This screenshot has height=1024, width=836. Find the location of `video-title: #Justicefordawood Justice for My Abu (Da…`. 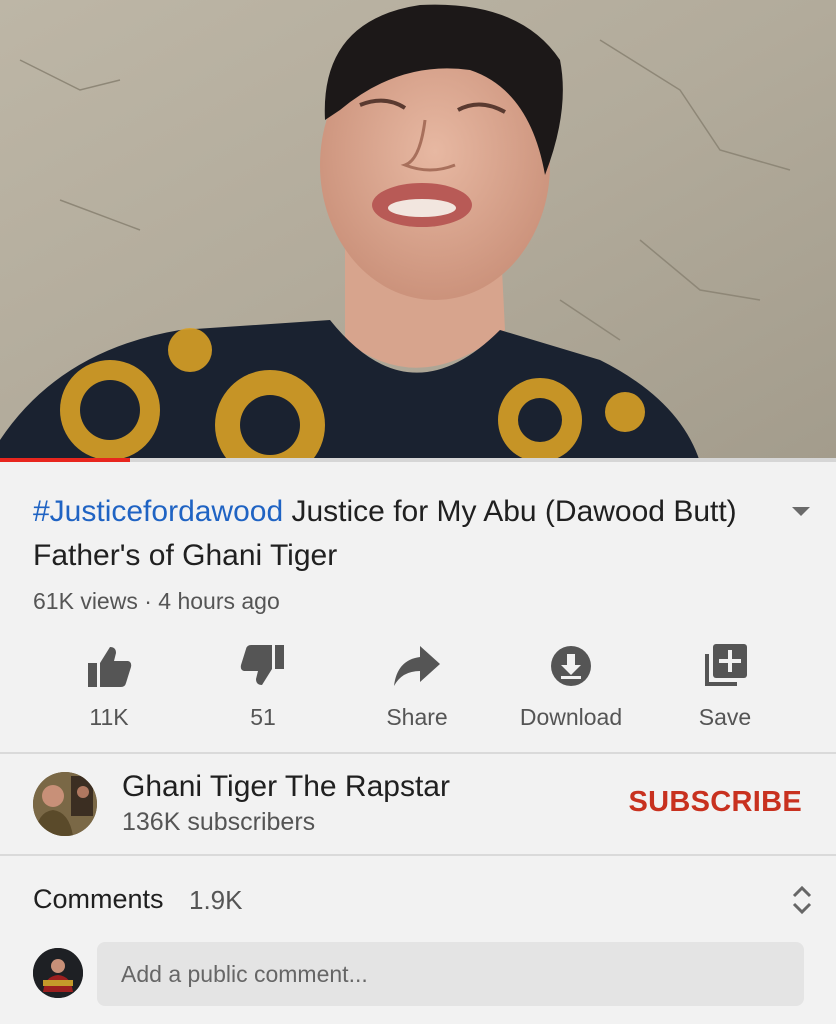

video-title: #Justicefordawood Justice for My Abu (Da… is located at coordinates (393, 534).